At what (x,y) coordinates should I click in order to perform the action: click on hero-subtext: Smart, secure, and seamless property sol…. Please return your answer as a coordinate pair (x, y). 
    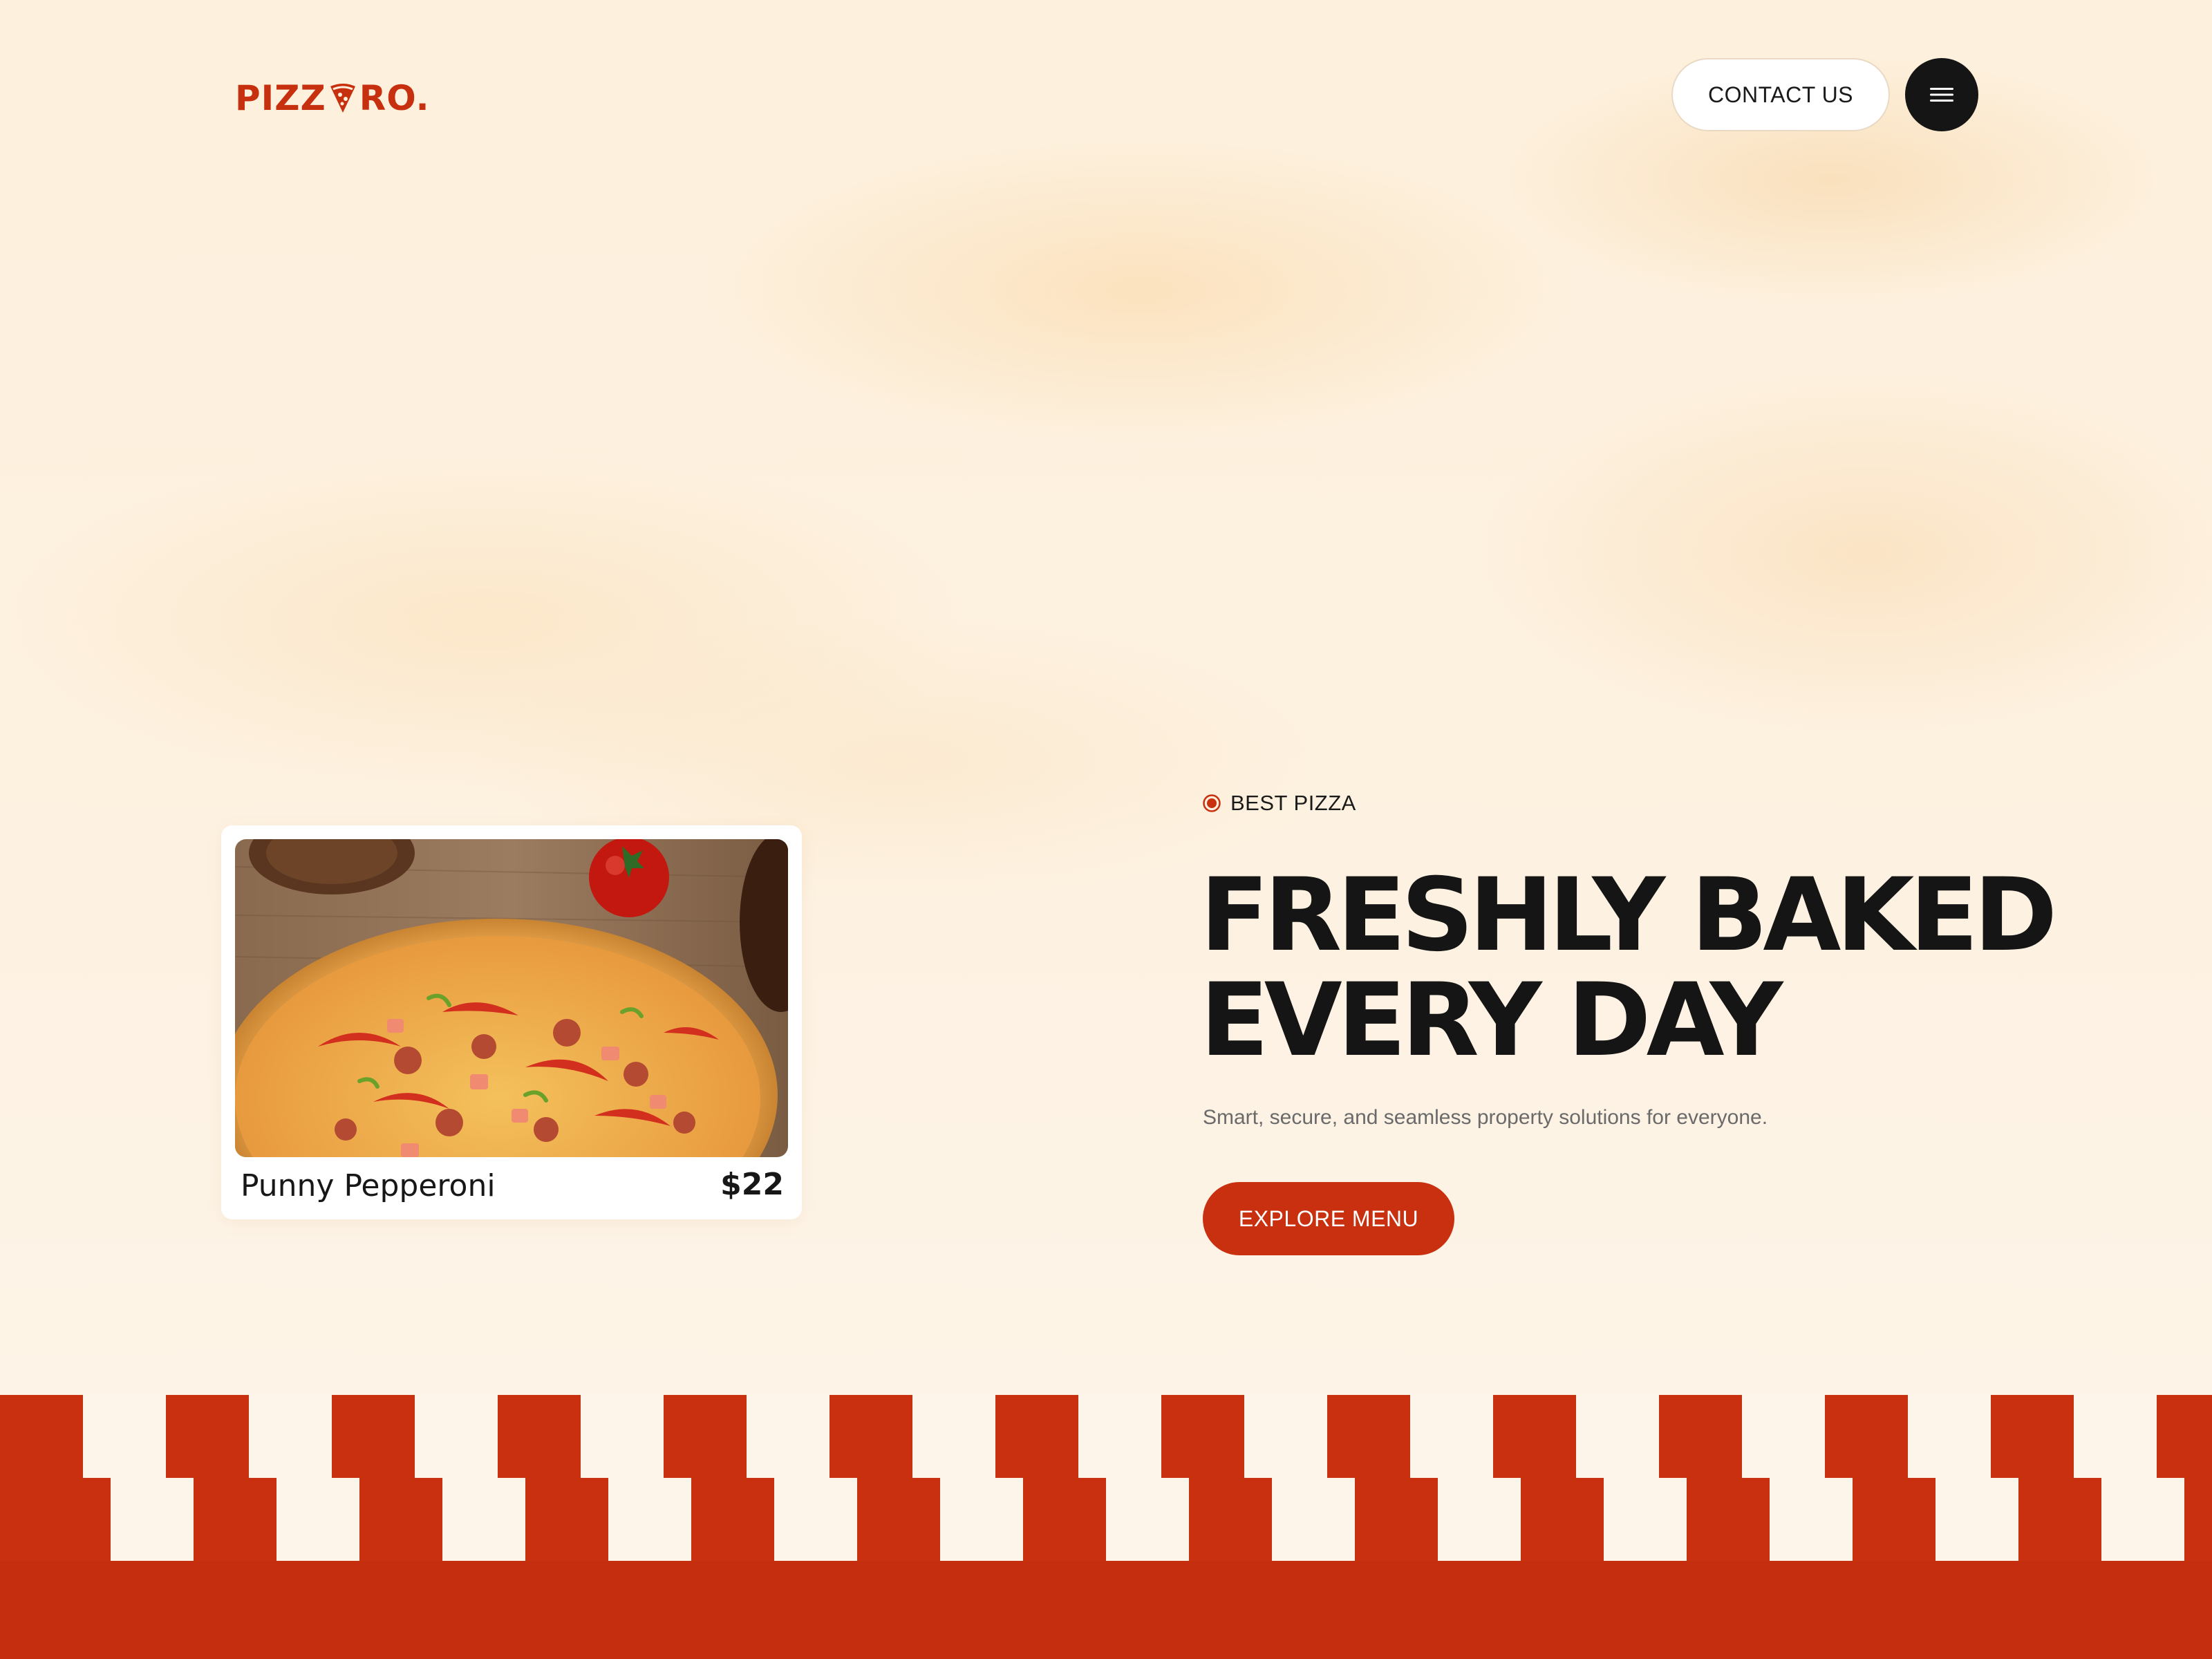
    Looking at the image, I should click on (1485, 1117).